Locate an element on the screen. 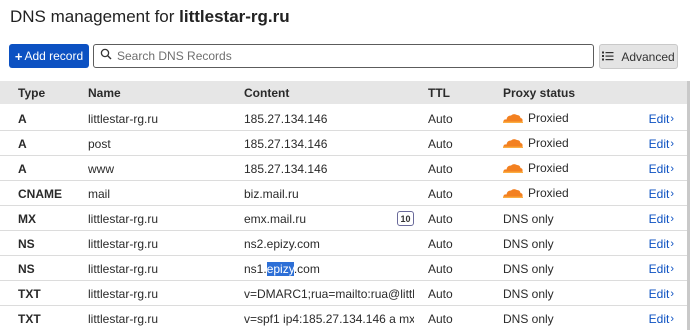  record-content: ns1.epizy.com is located at coordinates (282, 269).